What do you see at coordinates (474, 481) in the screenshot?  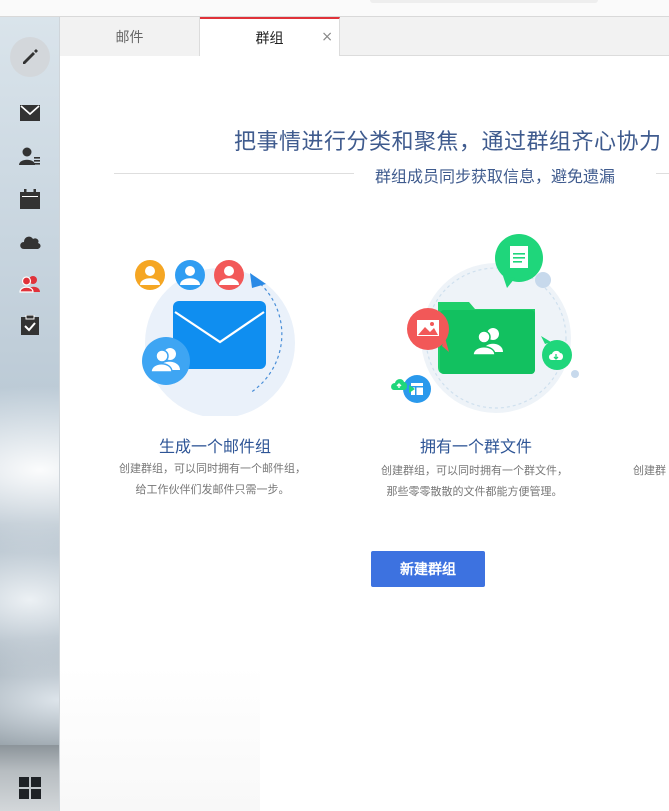 I see `feature-group-files-desc: 创建群组，可以同时拥有一个群文件， 那些零零散散的文件都能方便管理。` at bounding box center [474, 481].